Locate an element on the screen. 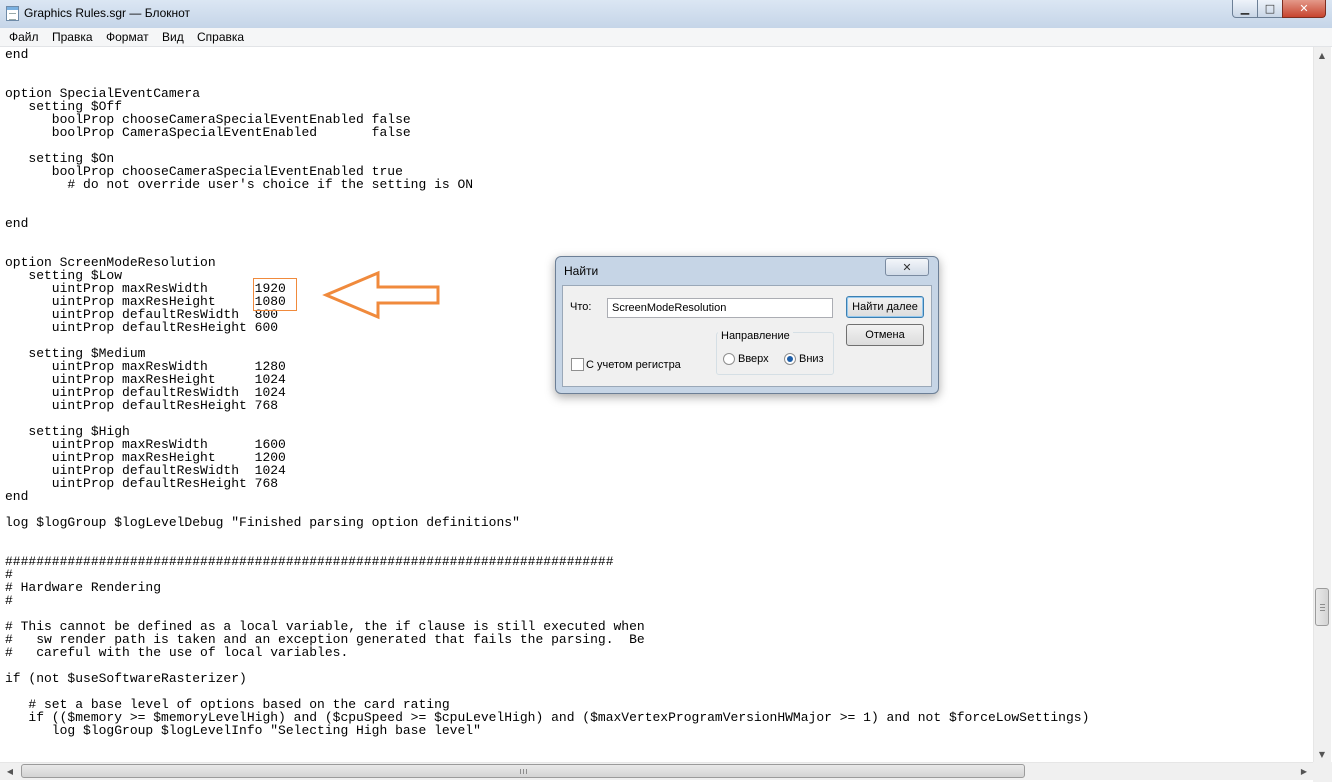 The image size is (1332, 782). menu-format: Формат is located at coordinates (127, 37).